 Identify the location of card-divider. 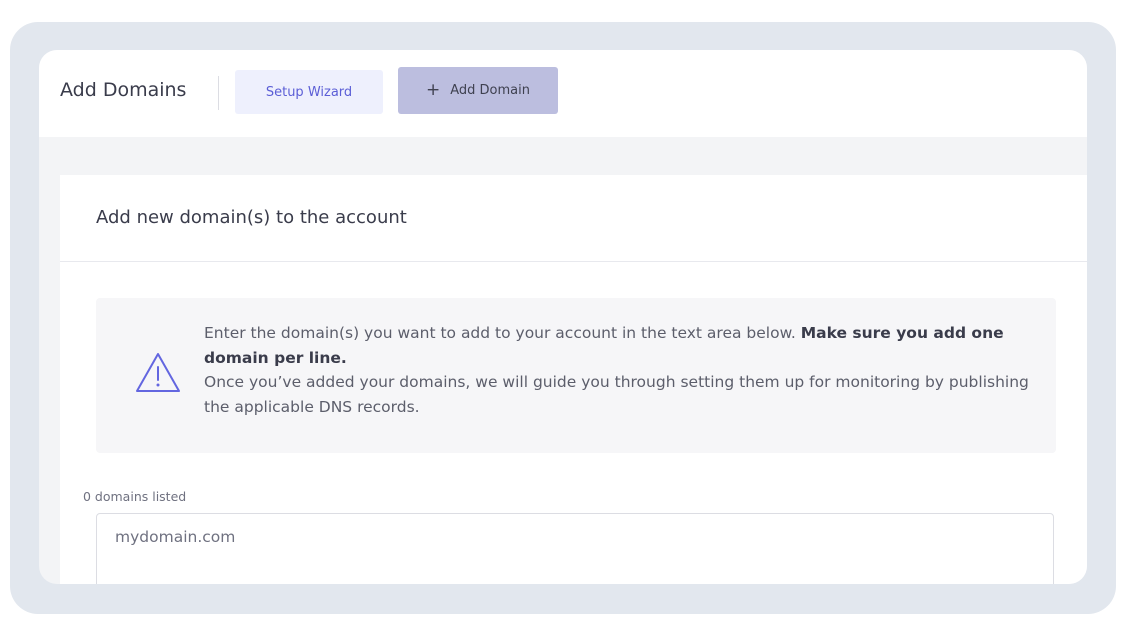
(573, 261).